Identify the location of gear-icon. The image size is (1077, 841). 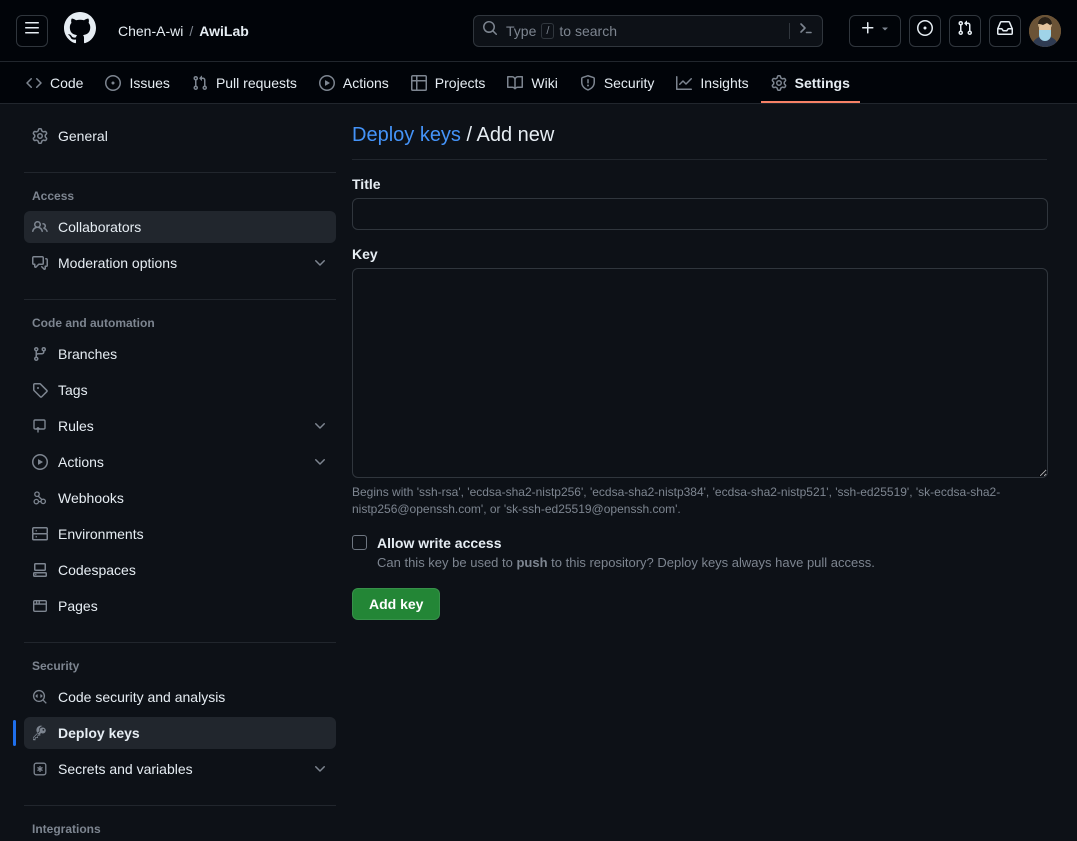
(40, 136).